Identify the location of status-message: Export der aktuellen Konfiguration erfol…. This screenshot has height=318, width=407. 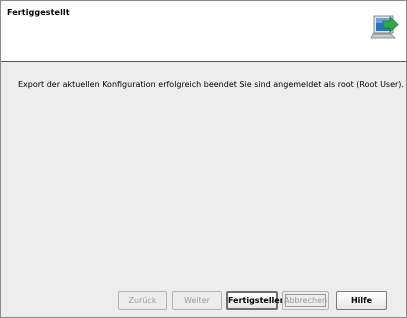
(211, 84).